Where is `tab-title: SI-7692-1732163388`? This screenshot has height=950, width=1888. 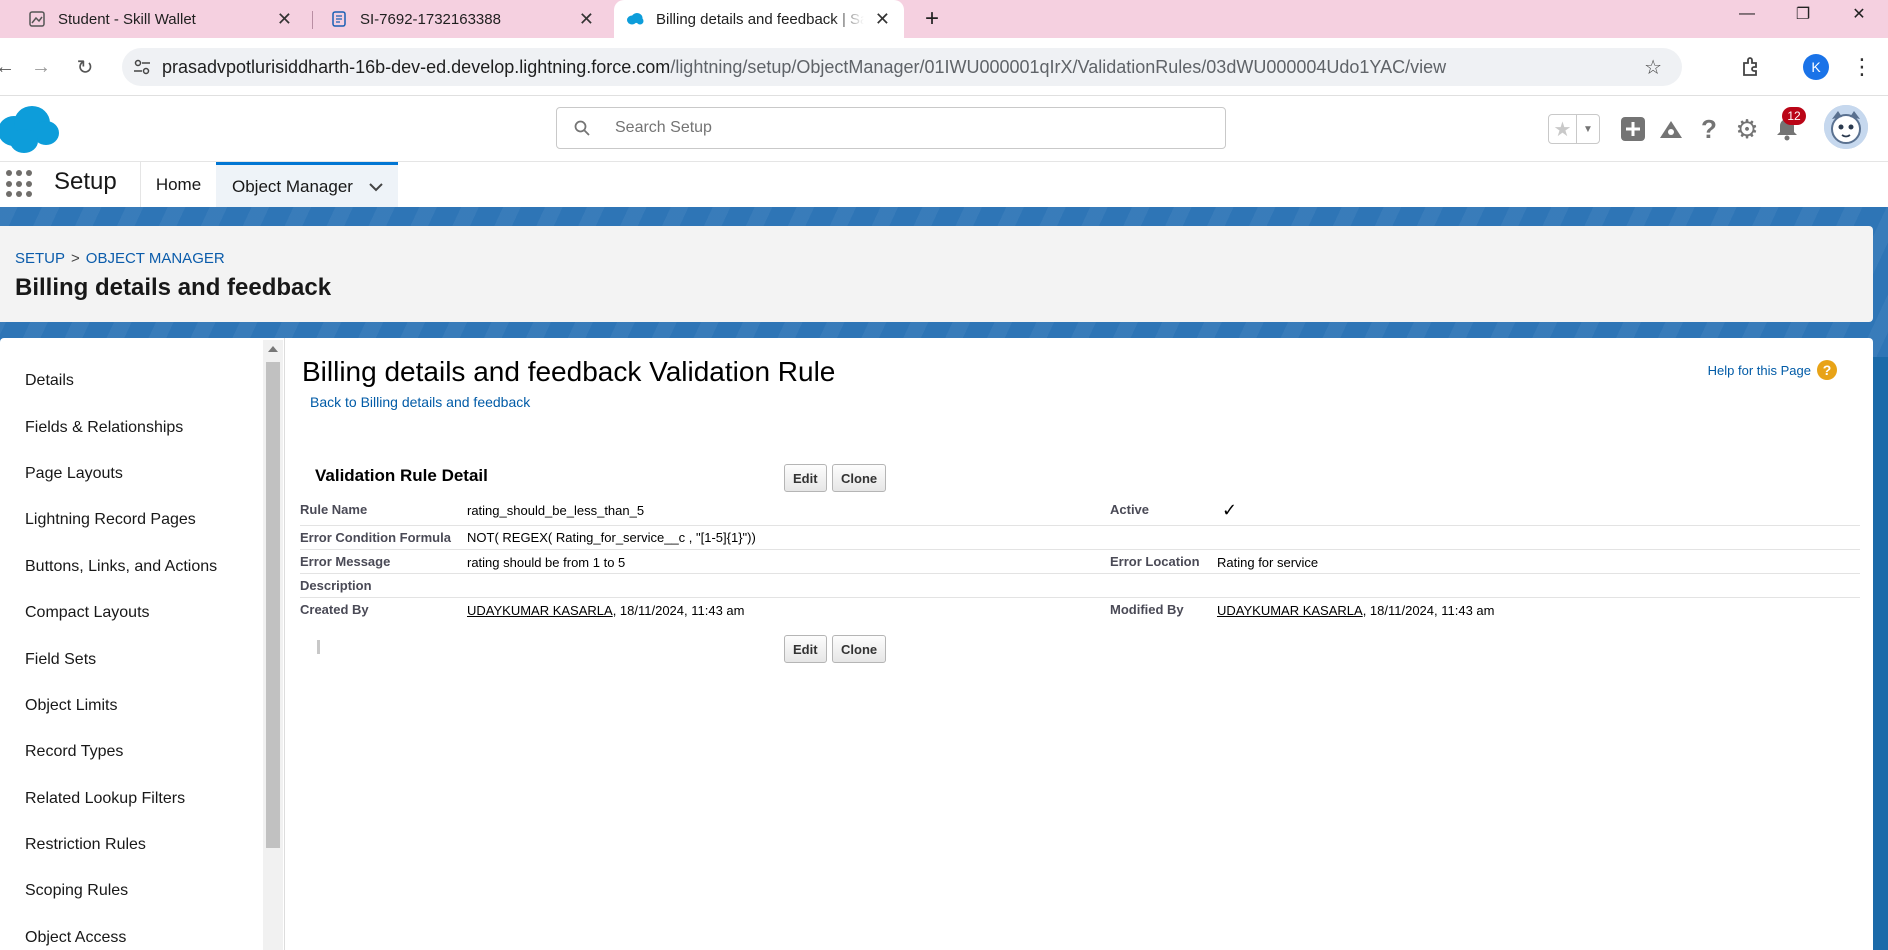
tab-title: SI-7692-1732163388 is located at coordinates (430, 19).